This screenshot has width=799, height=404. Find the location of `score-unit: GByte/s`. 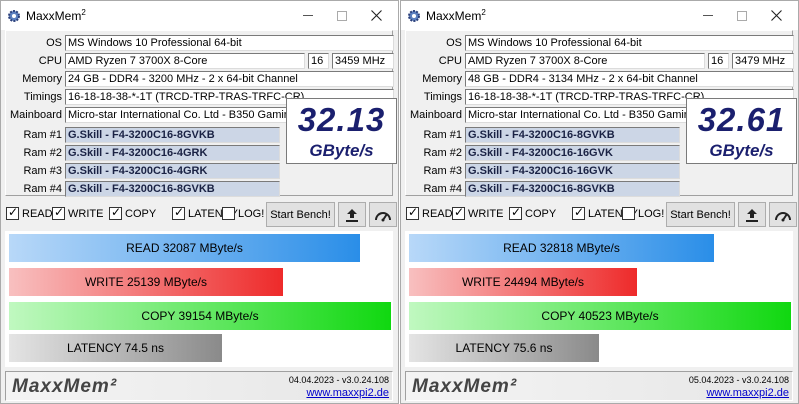

score-unit: GByte/s is located at coordinates (341, 150).